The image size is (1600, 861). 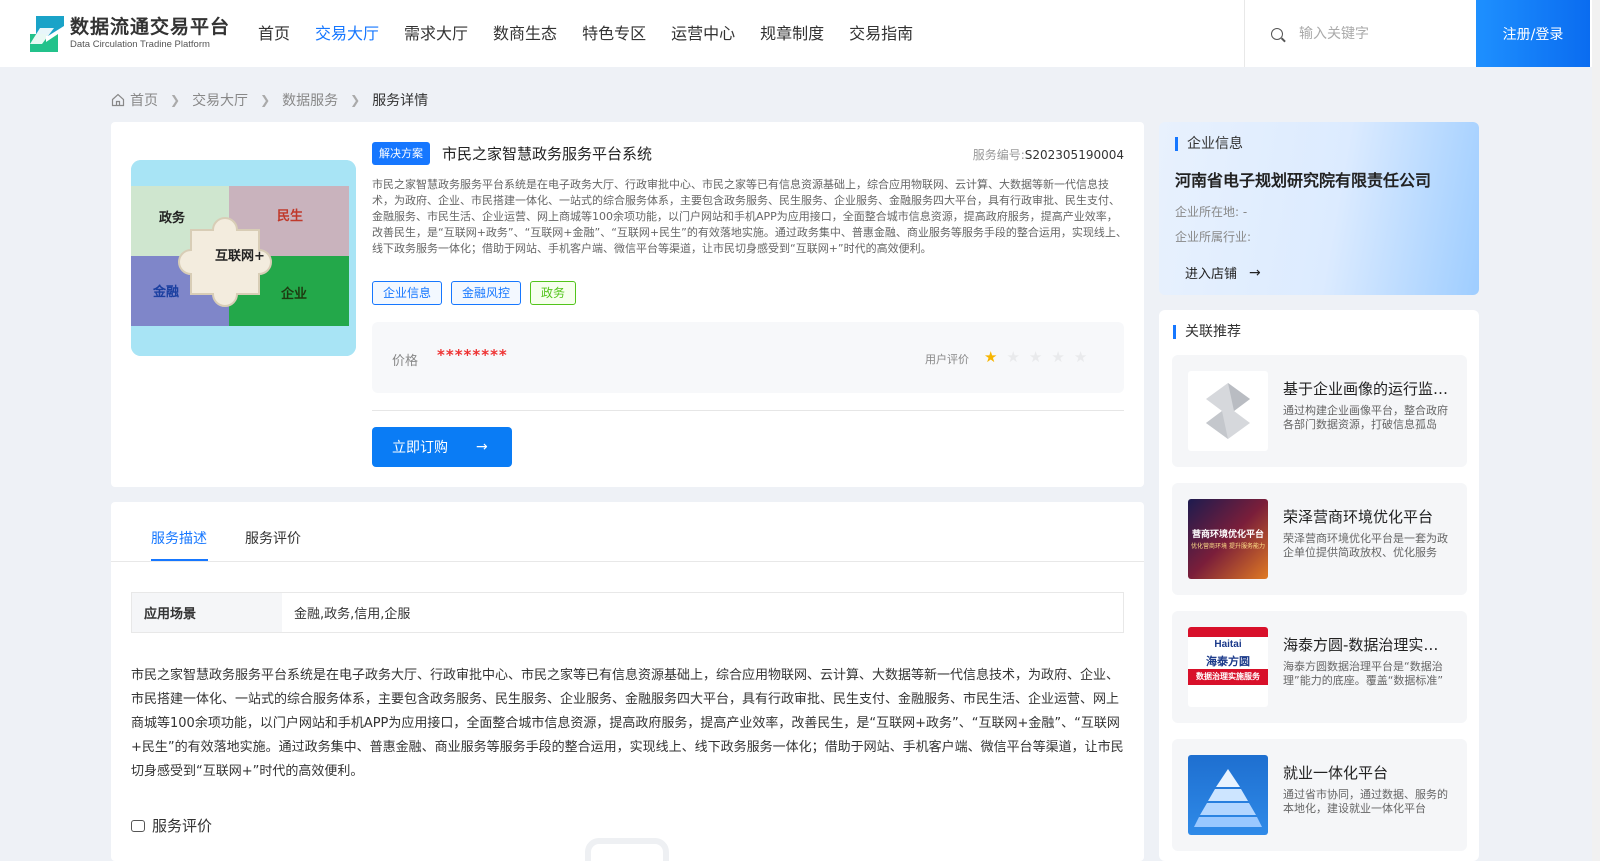 What do you see at coordinates (290, 216) in the screenshot?
I see `image-label-livelihood: 民生` at bounding box center [290, 216].